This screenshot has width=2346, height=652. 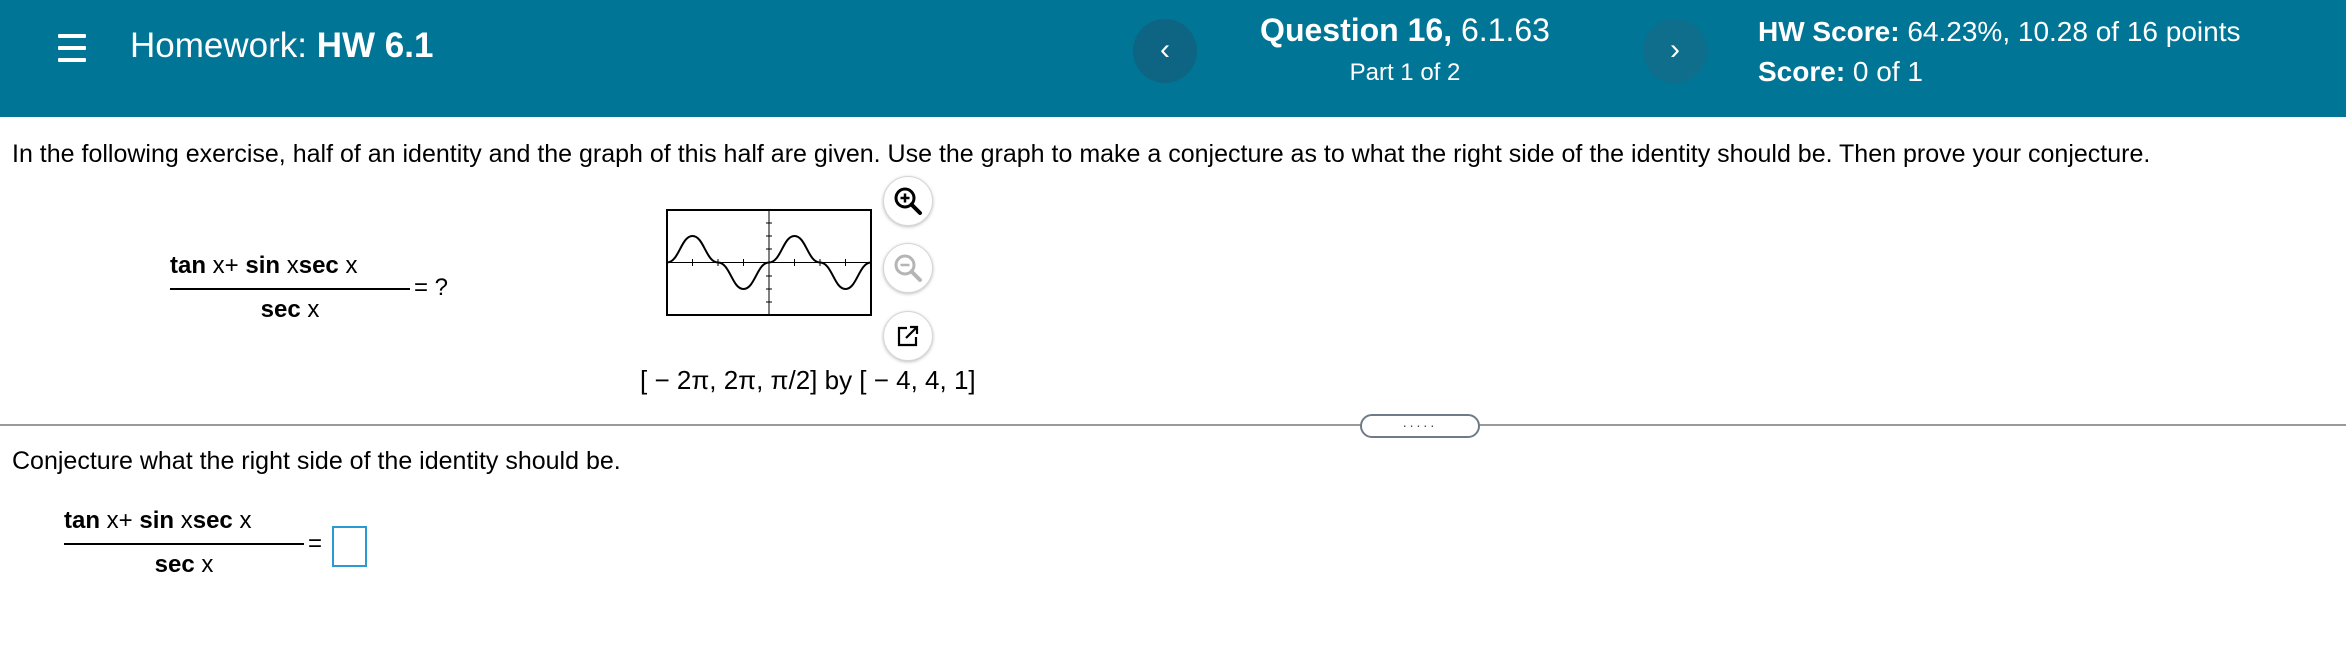 I want to click on open-external-icon, so click(x=908, y=336).